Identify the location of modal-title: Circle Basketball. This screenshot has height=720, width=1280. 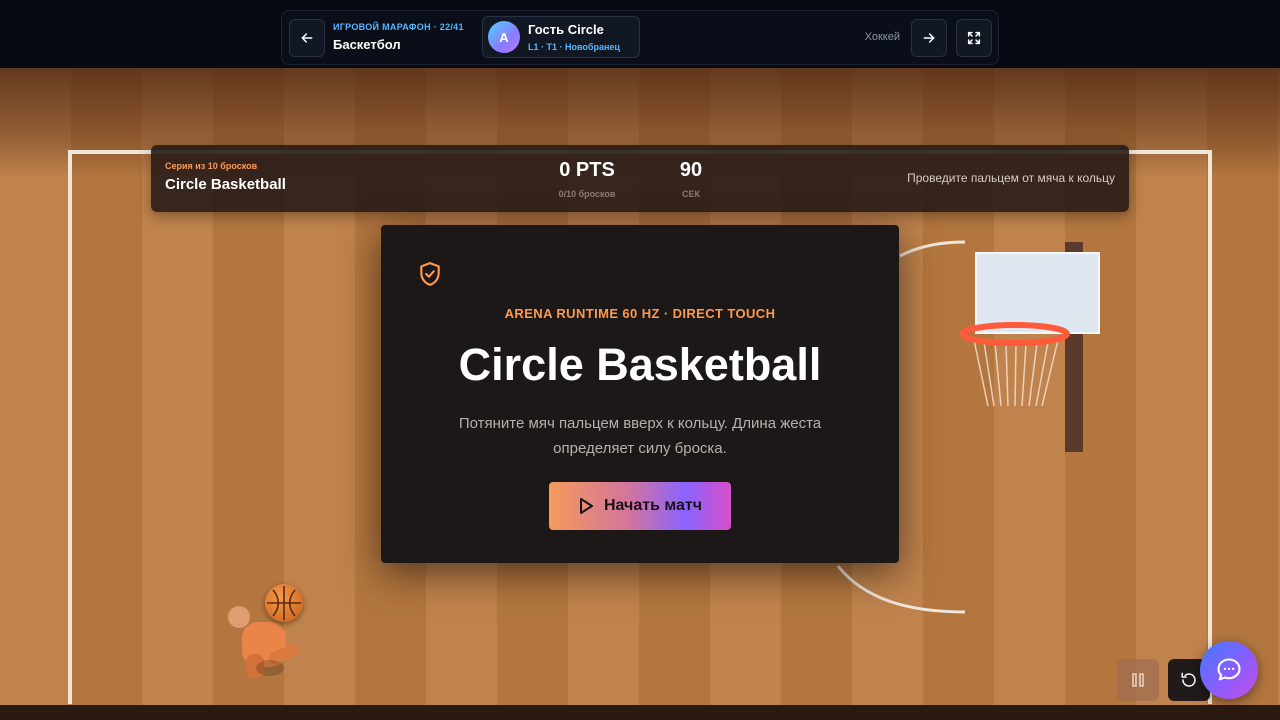
(640, 364).